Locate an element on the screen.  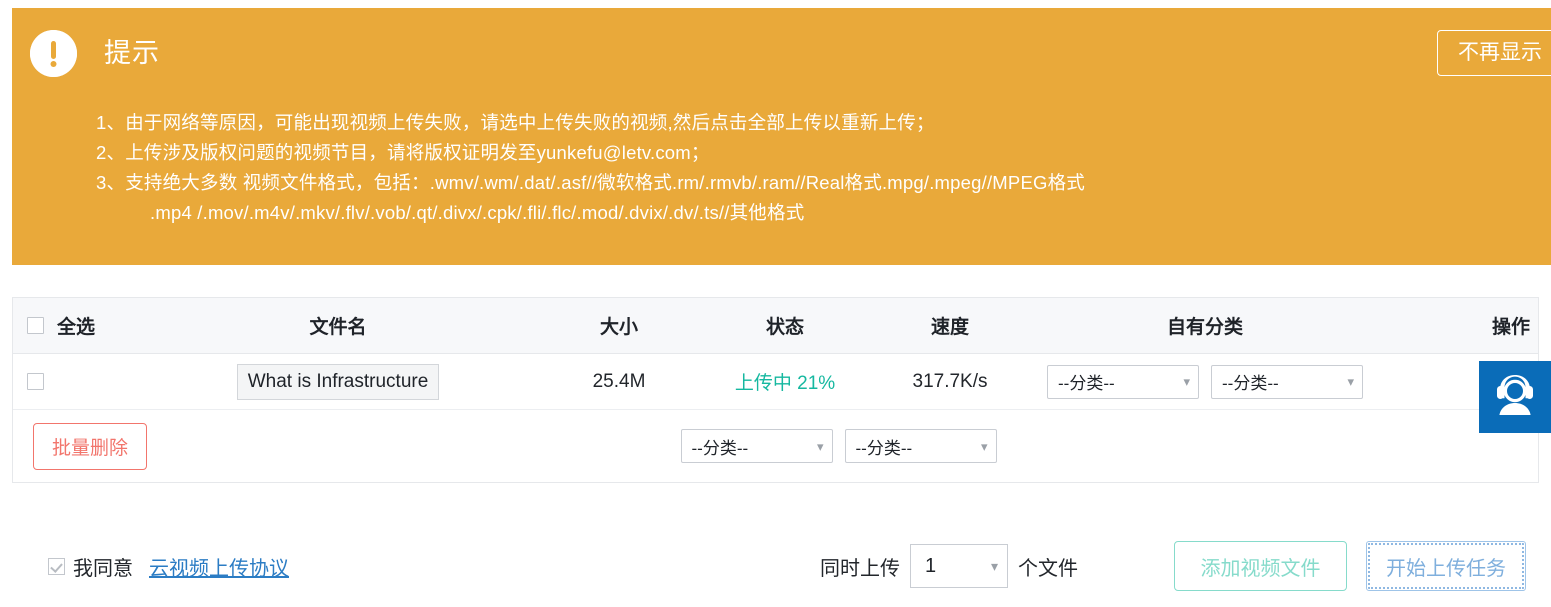
concurrent-count-select: 1 ▾ is located at coordinates (959, 566).